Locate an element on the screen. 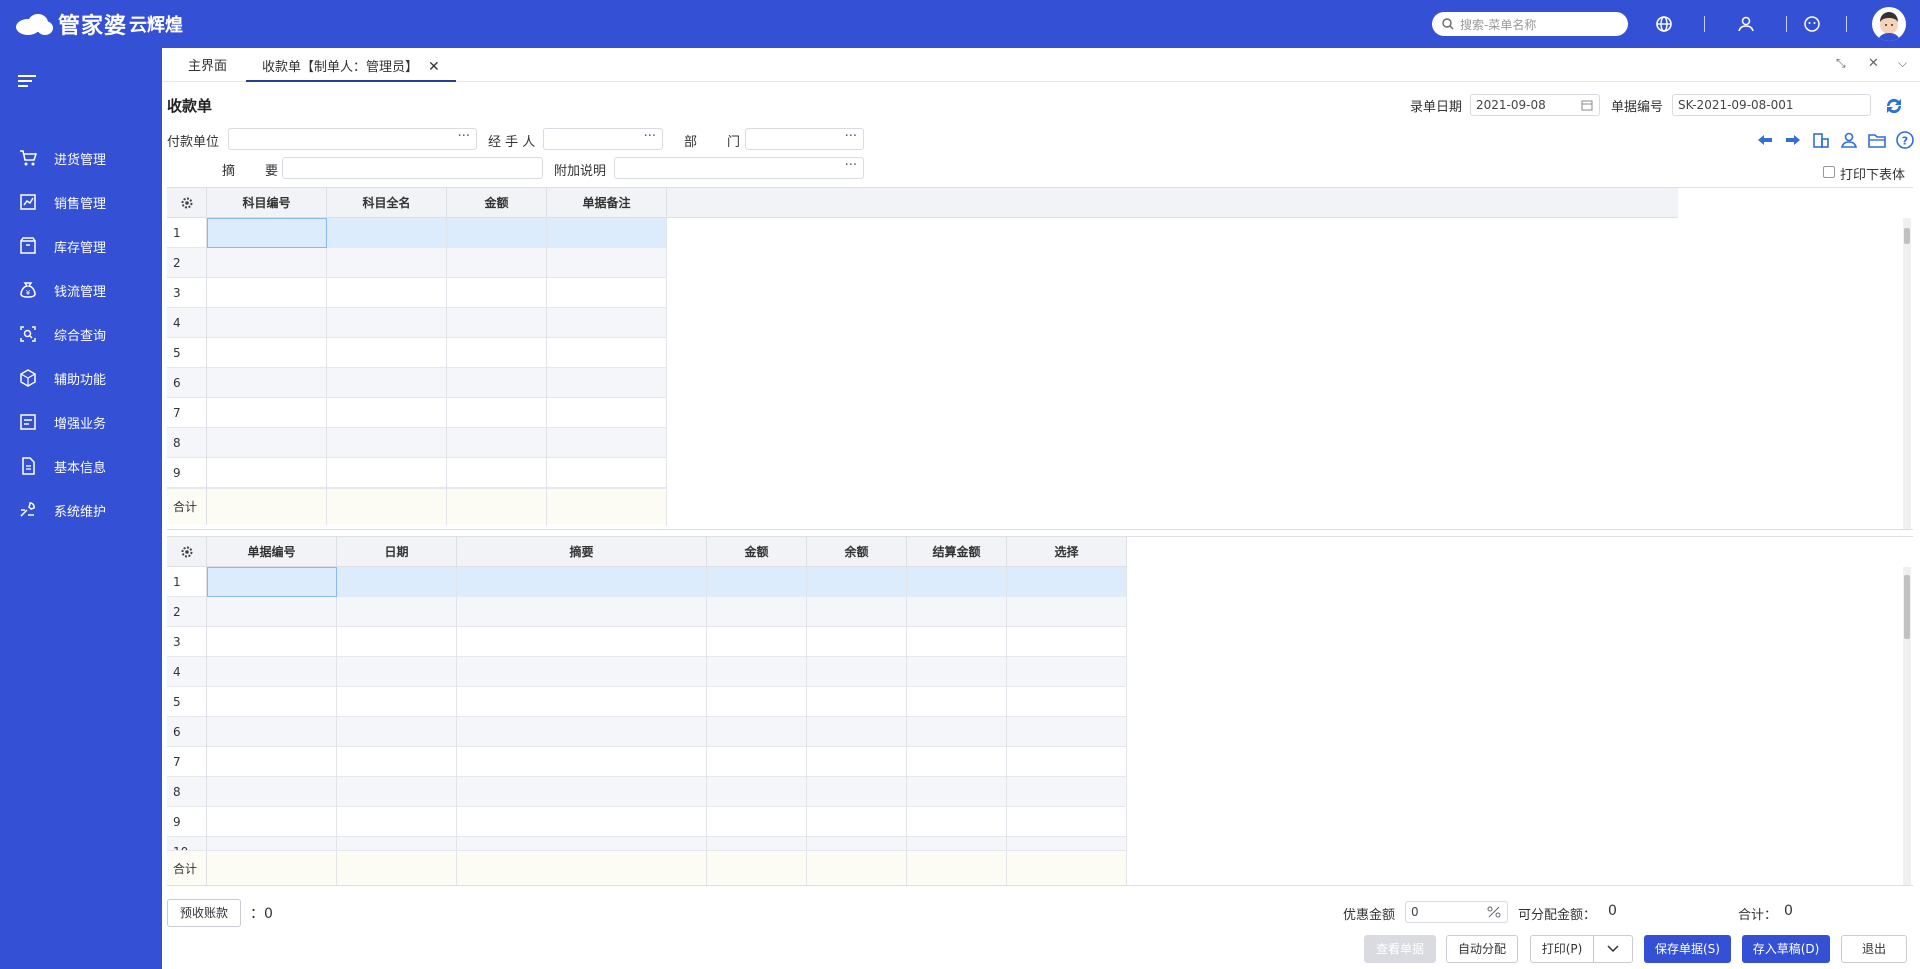 This screenshot has height=969, width=1920. view-document-button: 查看单据 is located at coordinates (1400, 949).